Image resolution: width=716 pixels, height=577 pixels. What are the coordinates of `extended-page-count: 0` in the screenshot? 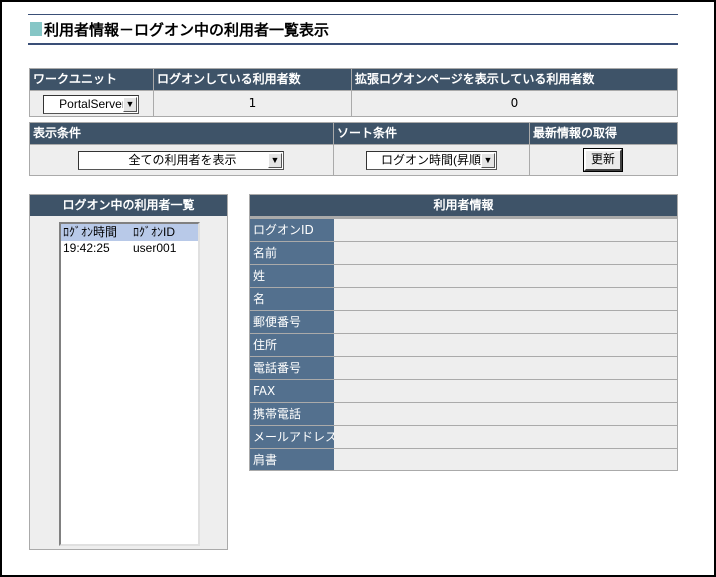 It's located at (514, 103).